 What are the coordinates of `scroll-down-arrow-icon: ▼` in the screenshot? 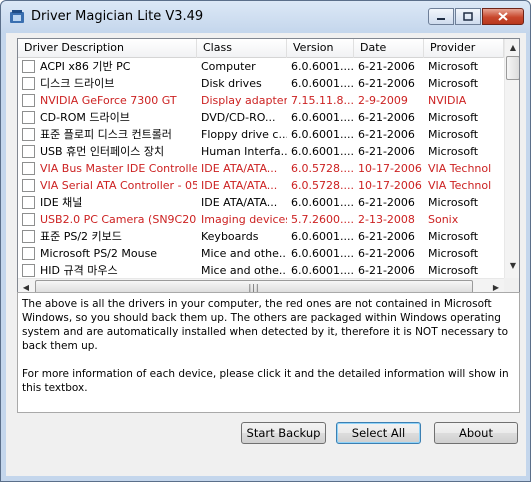 It's located at (512, 265).